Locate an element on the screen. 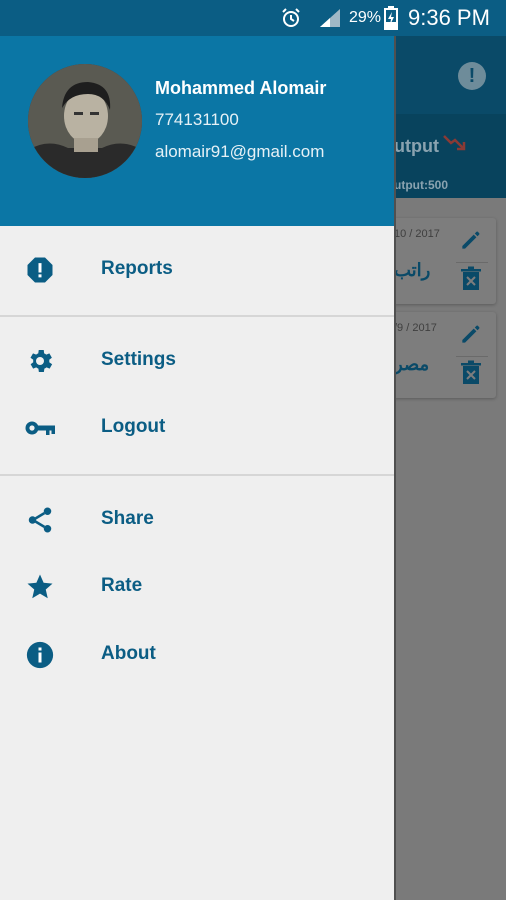 This screenshot has height=900, width=506. menu-item-label: Share is located at coordinates (127, 518).